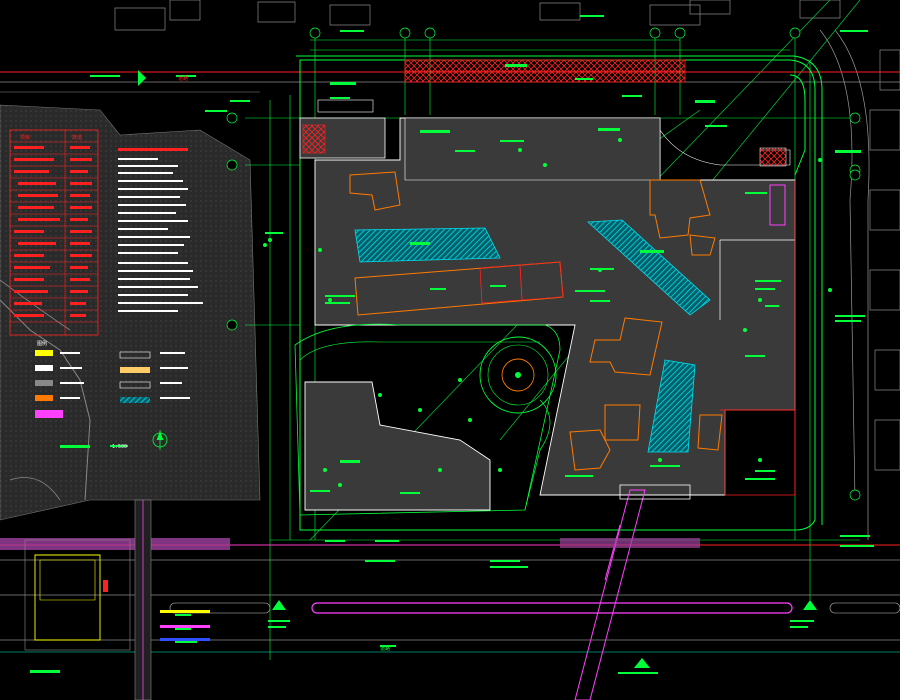  What do you see at coordinates (183, 78) in the screenshot?
I see `north-road-label: 道路` at bounding box center [183, 78].